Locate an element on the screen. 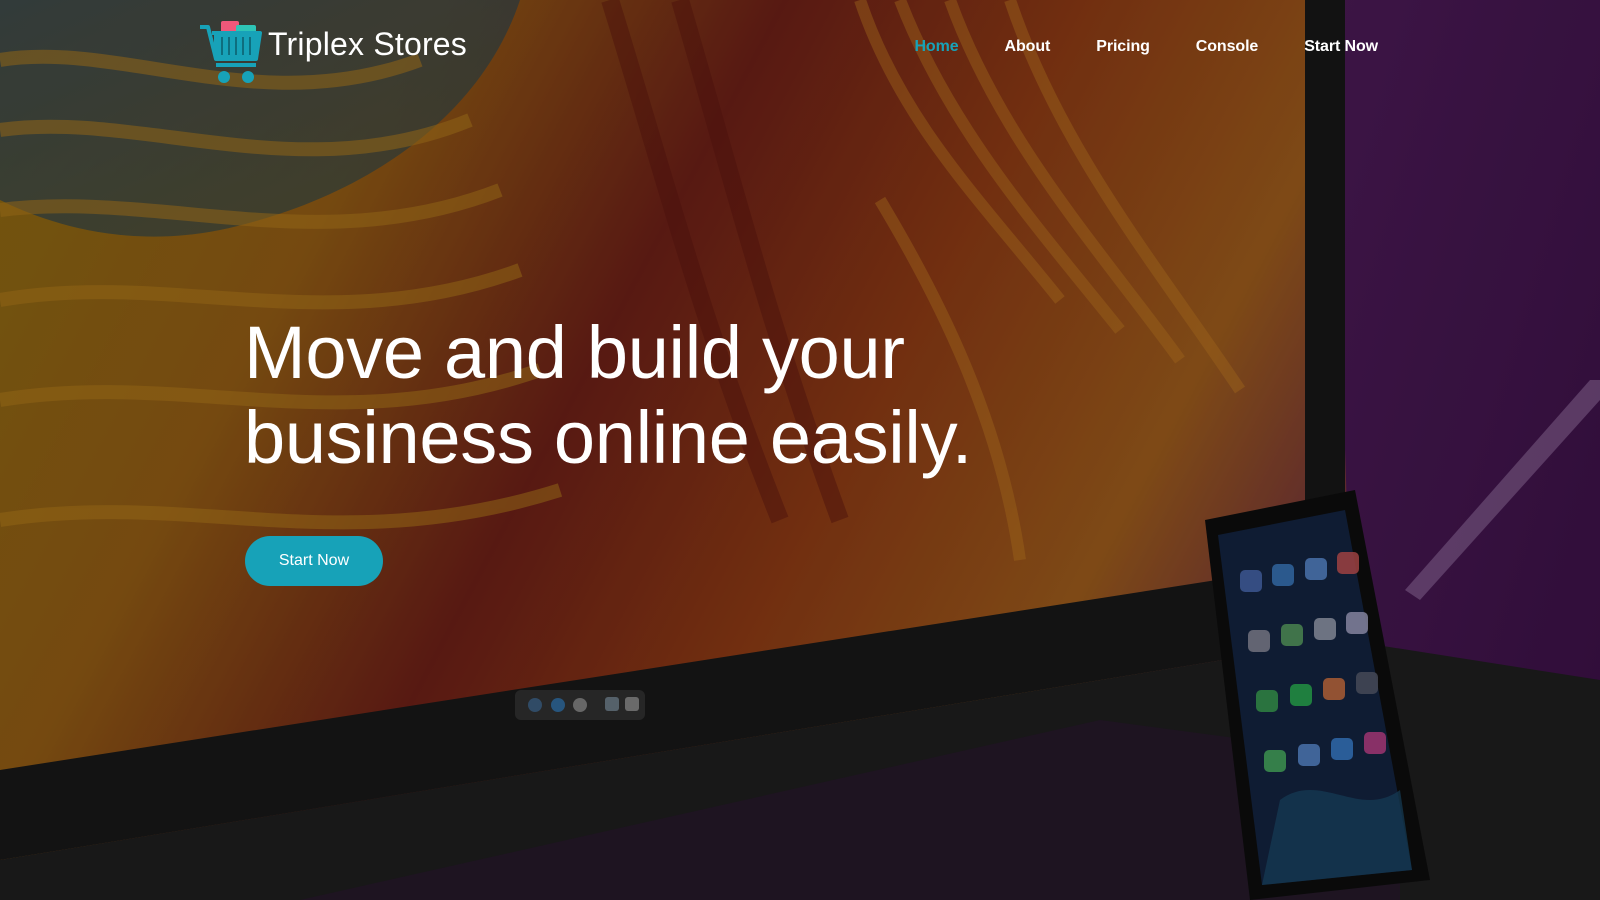 This screenshot has height=900, width=1600. start-now-button: Start Now is located at coordinates (314, 561).